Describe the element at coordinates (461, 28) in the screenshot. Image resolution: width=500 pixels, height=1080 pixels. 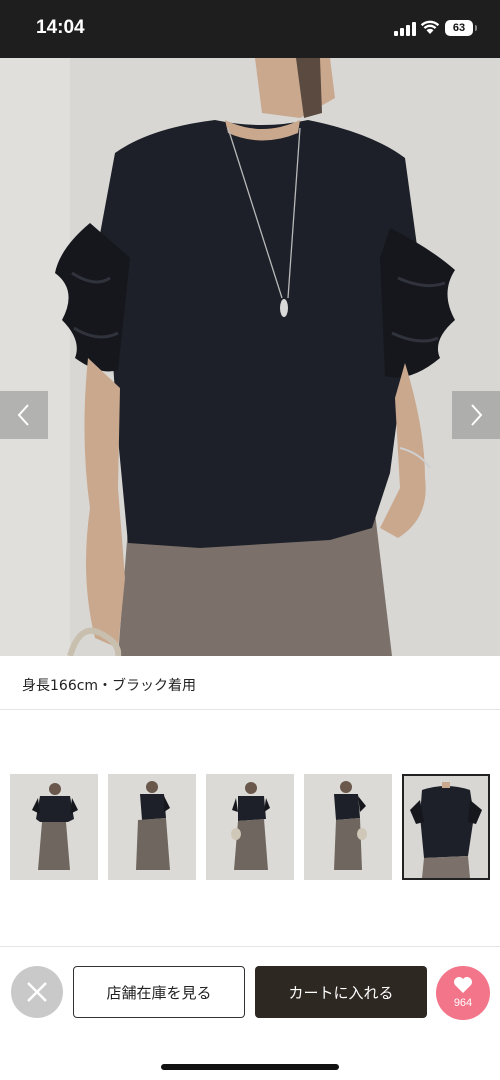
I see `battery-icon: 63` at that location.